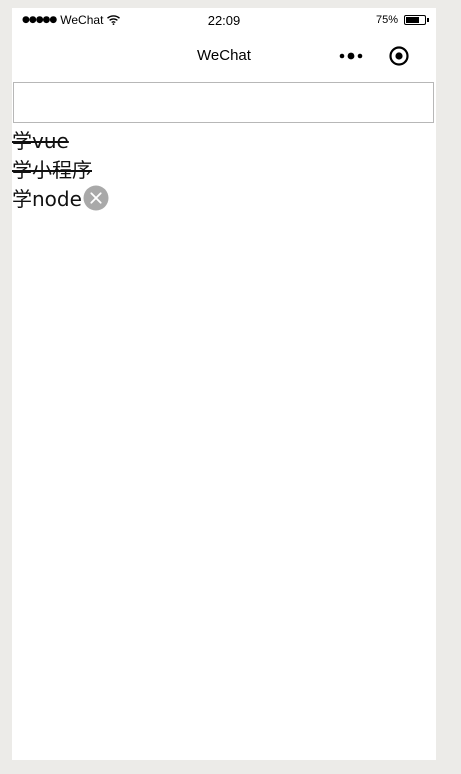  What do you see at coordinates (223, 102) in the screenshot?
I see `todo-input` at bounding box center [223, 102].